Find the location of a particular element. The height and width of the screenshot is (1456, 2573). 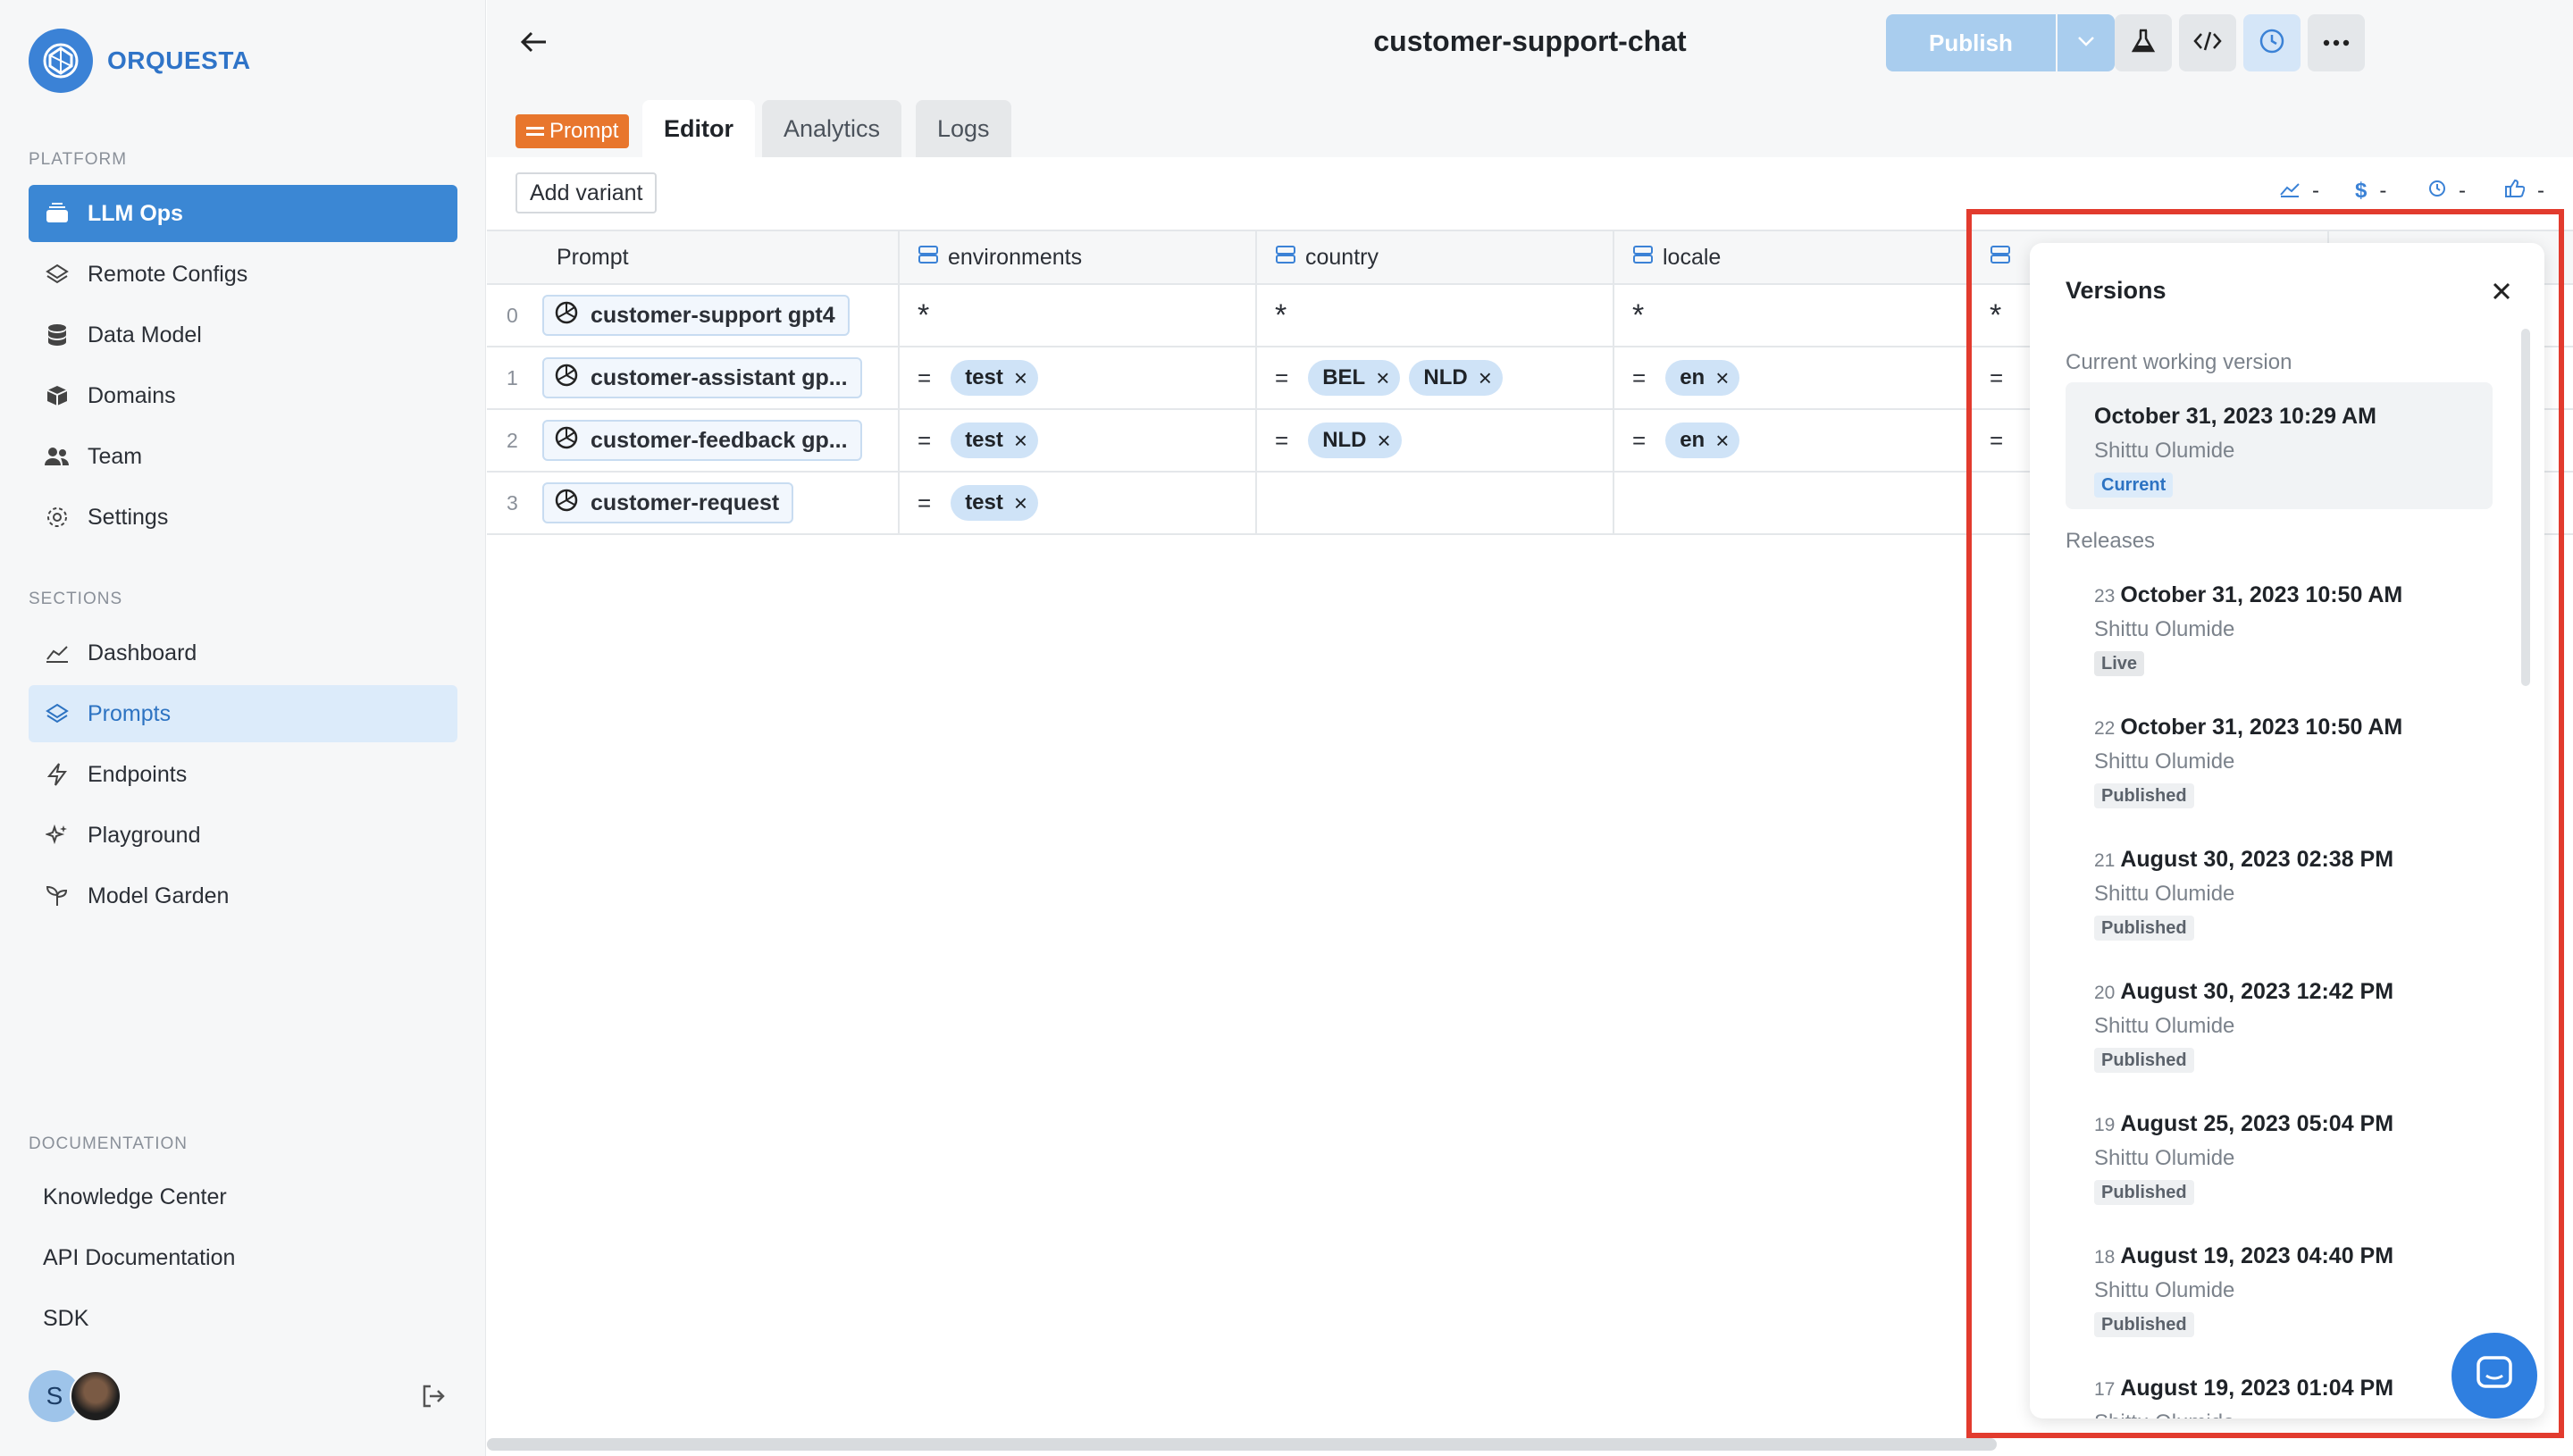

sidebar-item-label: Team is located at coordinates (115, 456).